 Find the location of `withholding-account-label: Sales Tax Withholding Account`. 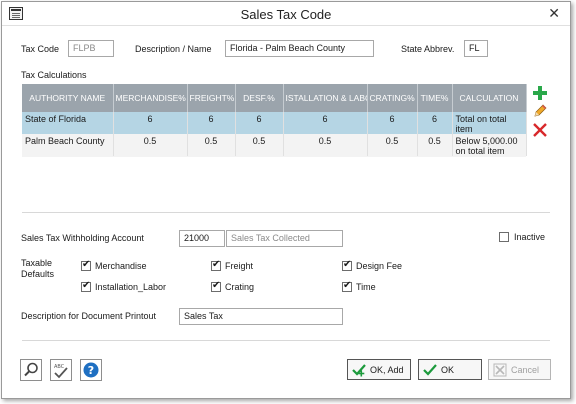

withholding-account-label: Sales Tax Withholding Account is located at coordinates (82, 238).